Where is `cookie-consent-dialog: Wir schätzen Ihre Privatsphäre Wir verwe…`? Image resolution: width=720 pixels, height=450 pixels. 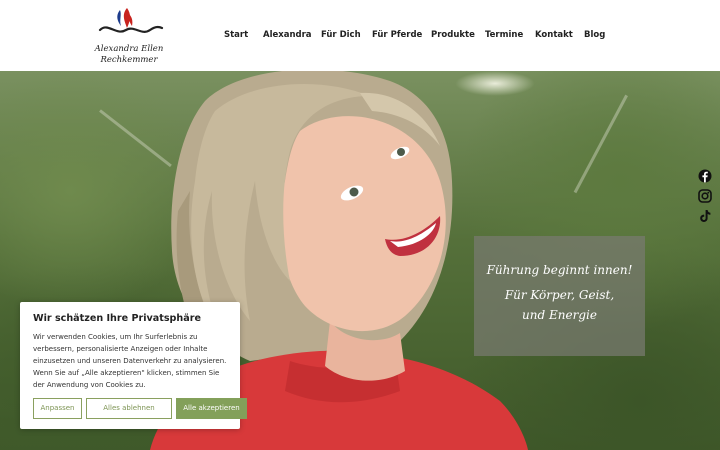
cookie-consent-dialog: Wir schätzen Ihre Privatsphäre Wir verwe… is located at coordinates (133, 365).